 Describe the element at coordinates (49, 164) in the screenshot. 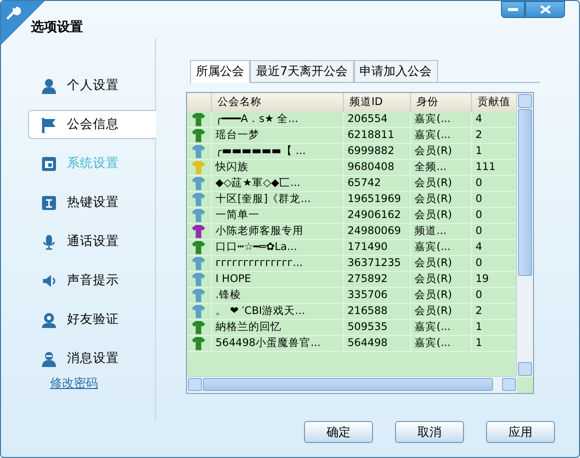

I see `window-icon` at that location.